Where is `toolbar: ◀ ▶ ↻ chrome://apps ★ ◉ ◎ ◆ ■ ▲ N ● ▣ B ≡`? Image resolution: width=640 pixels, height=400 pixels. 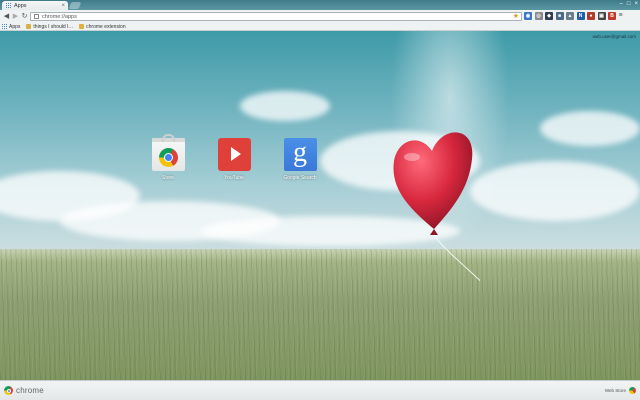
toolbar: ◀ ▶ ↻ chrome://apps ★ ◉ ◎ ◆ ■ ▲ N ● ▣ B ≡ is located at coordinates (320, 16).